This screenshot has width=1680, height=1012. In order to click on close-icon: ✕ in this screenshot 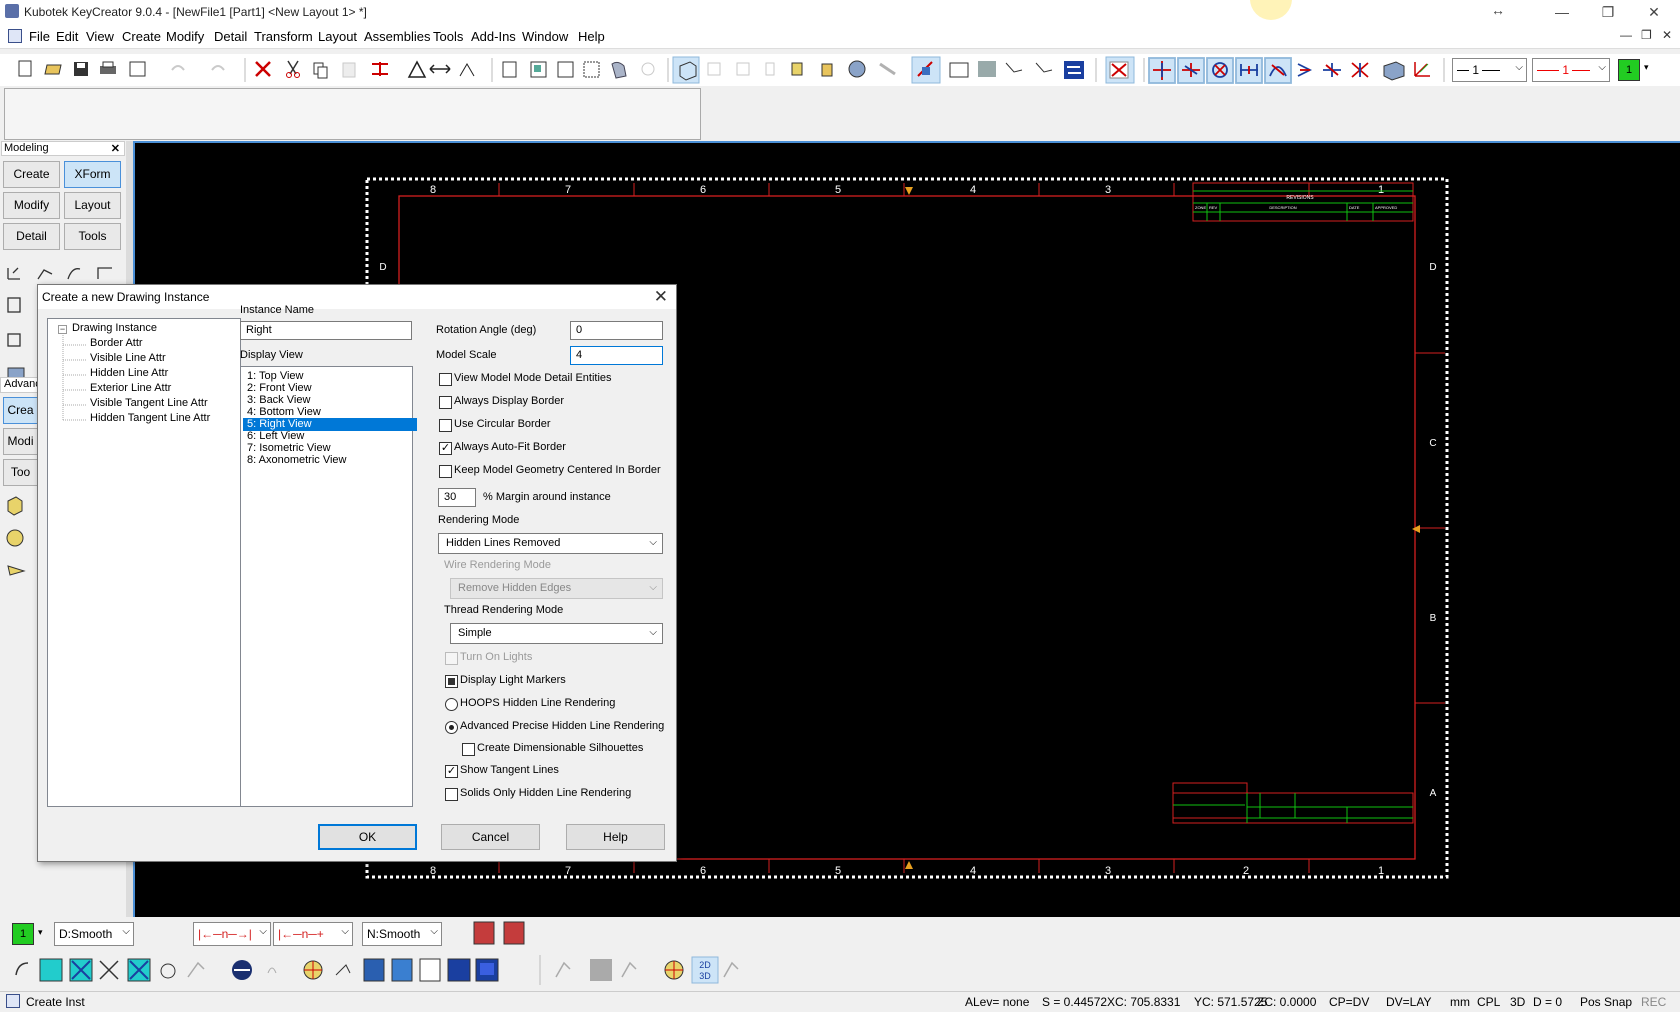, I will do `click(115, 148)`.